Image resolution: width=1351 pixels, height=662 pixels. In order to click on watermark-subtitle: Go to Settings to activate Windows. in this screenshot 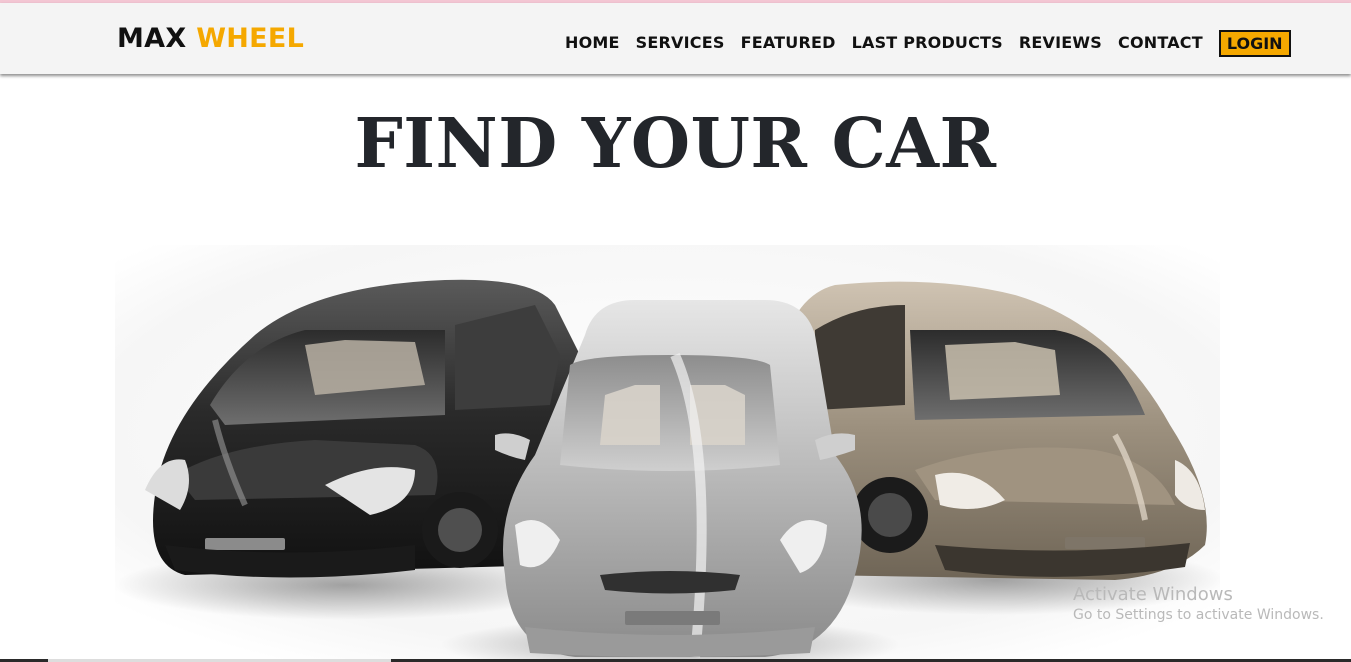, I will do `click(1198, 615)`.